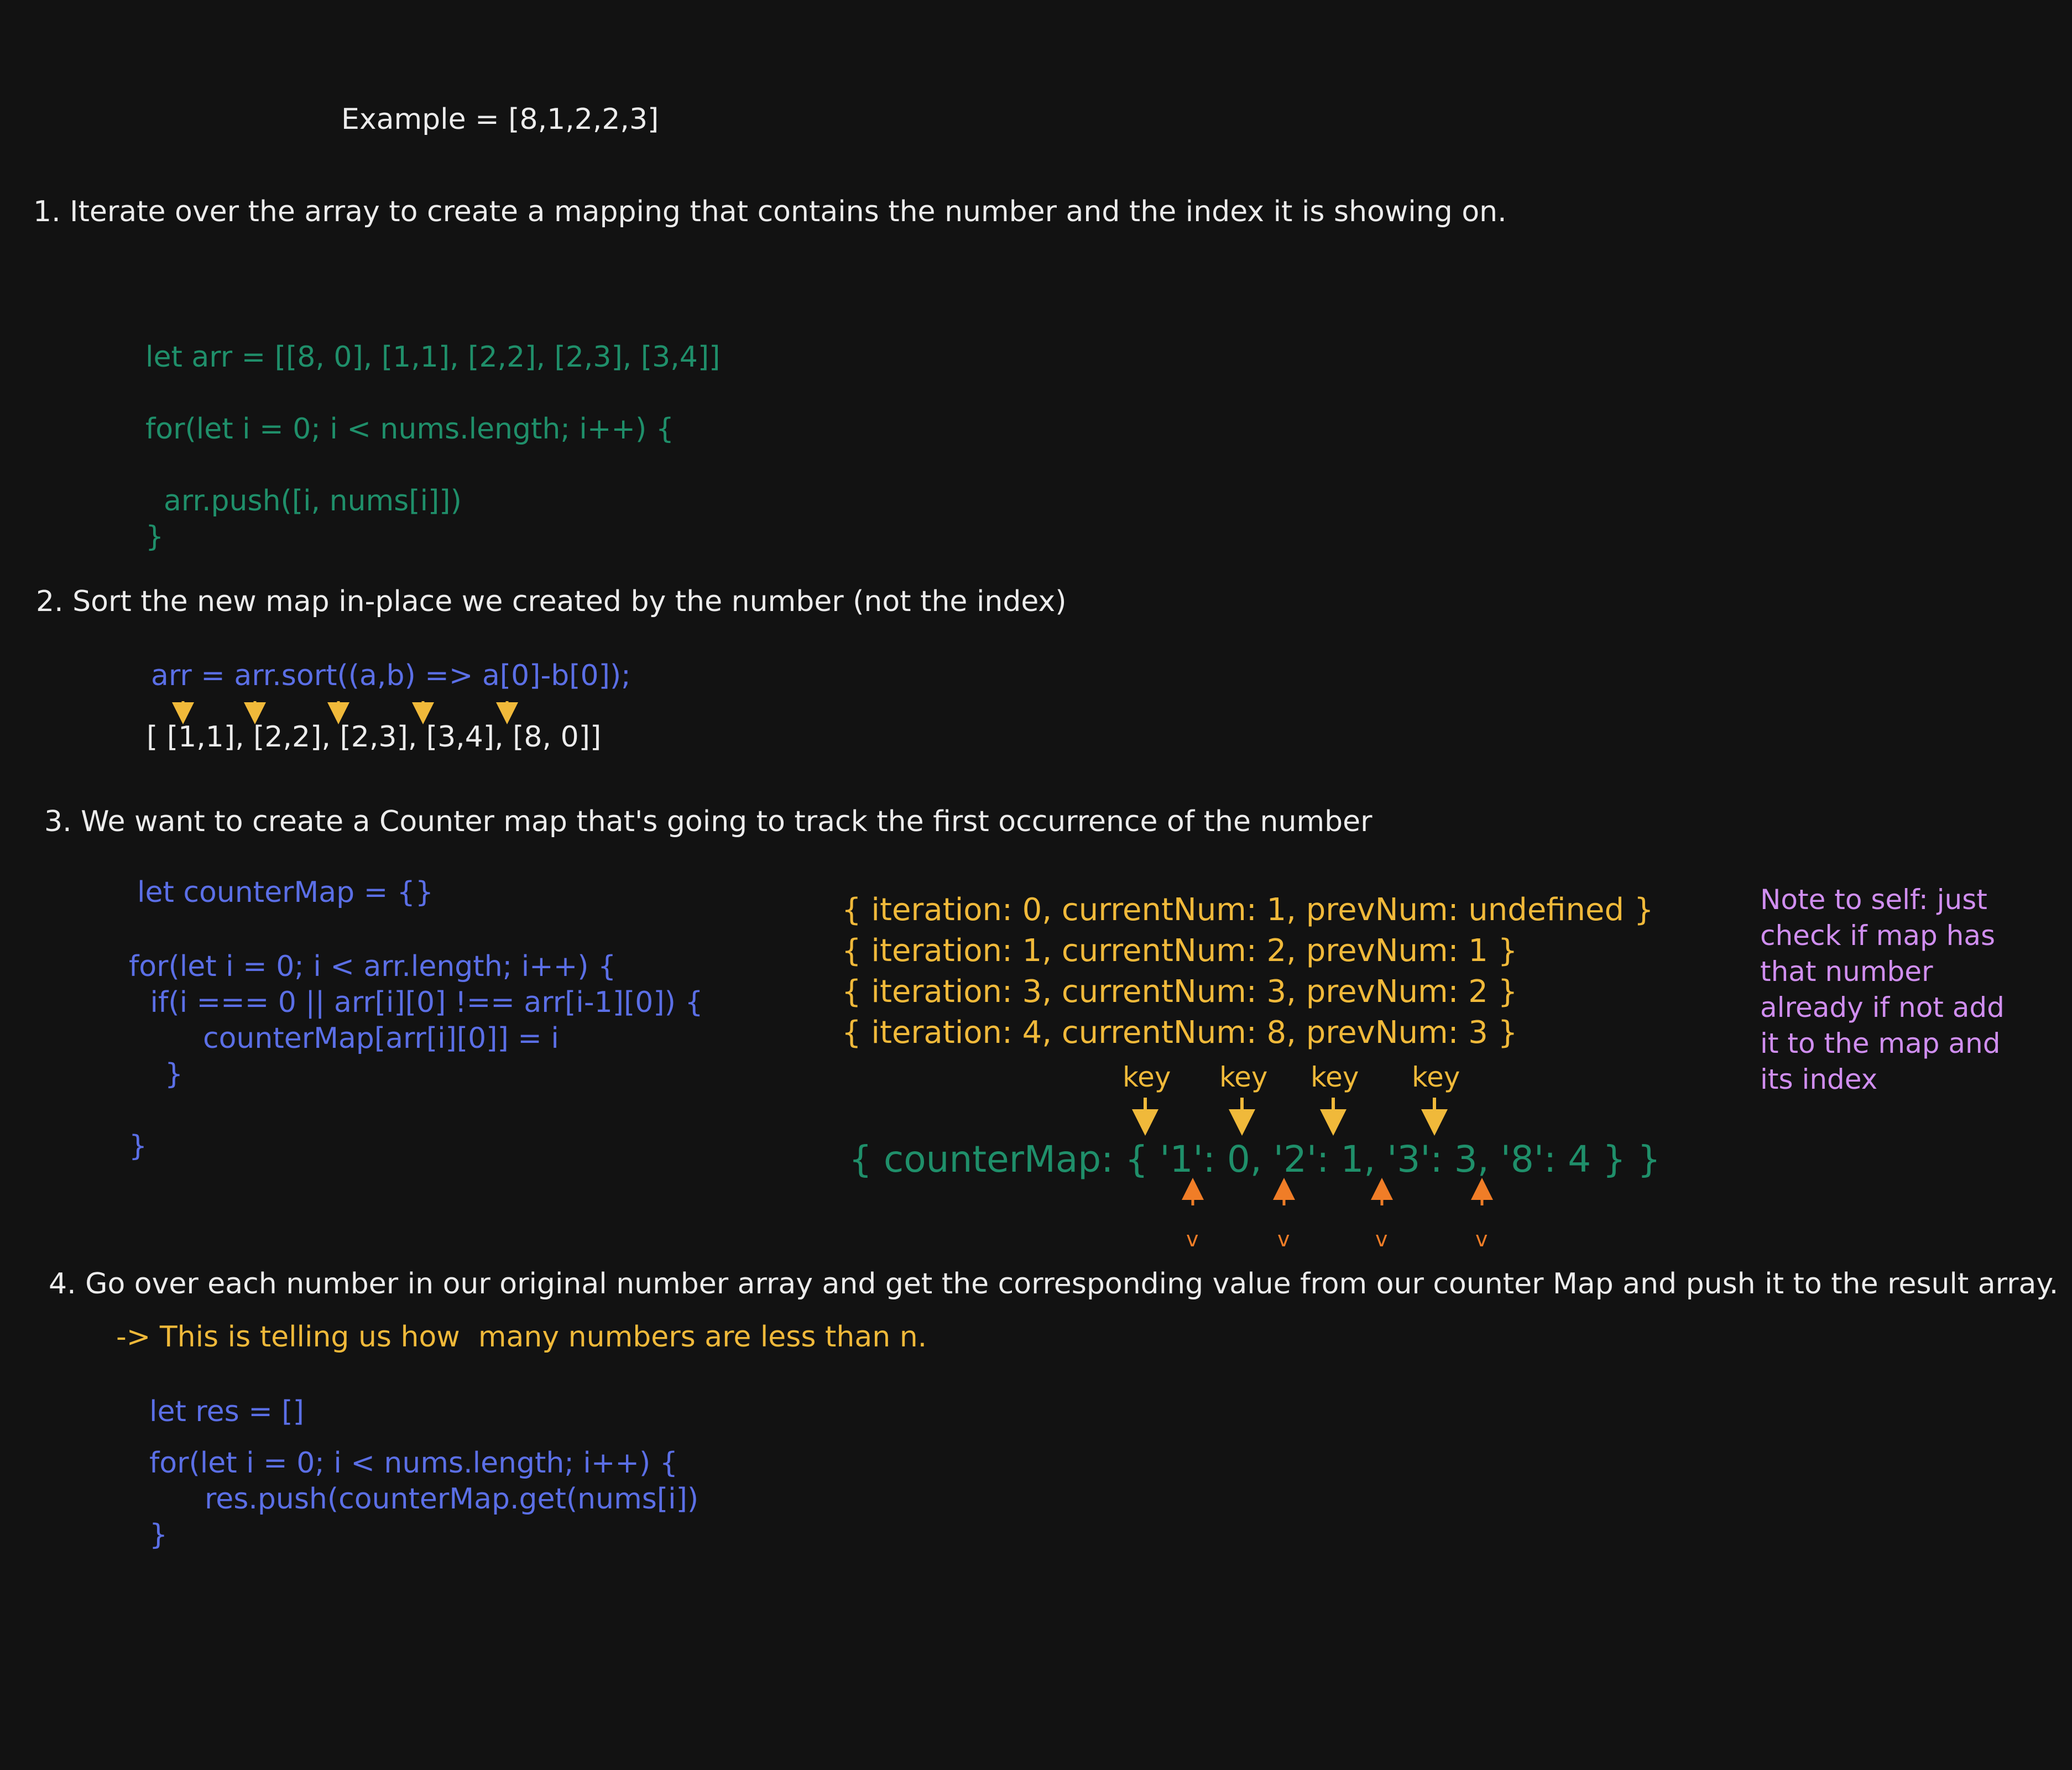  I want to click on note-line: it to the map and, so click(1880, 1043).